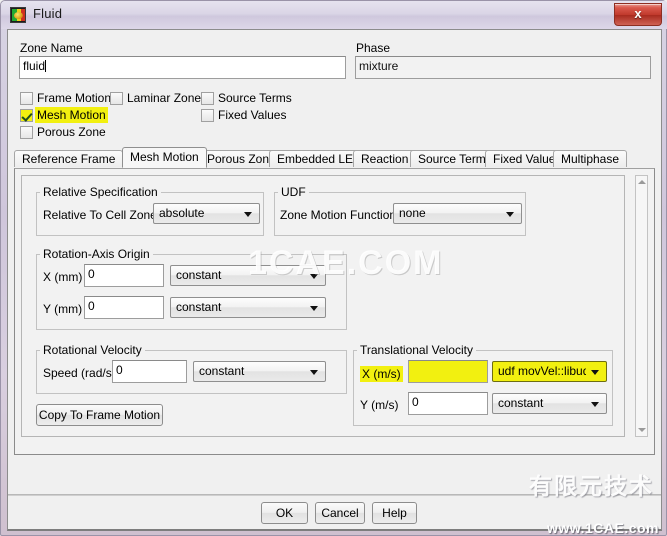  What do you see at coordinates (74, 98) in the screenshot?
I see `checkbox-label-frame-motion: Frame Motion` at bounding box center [74, 98].